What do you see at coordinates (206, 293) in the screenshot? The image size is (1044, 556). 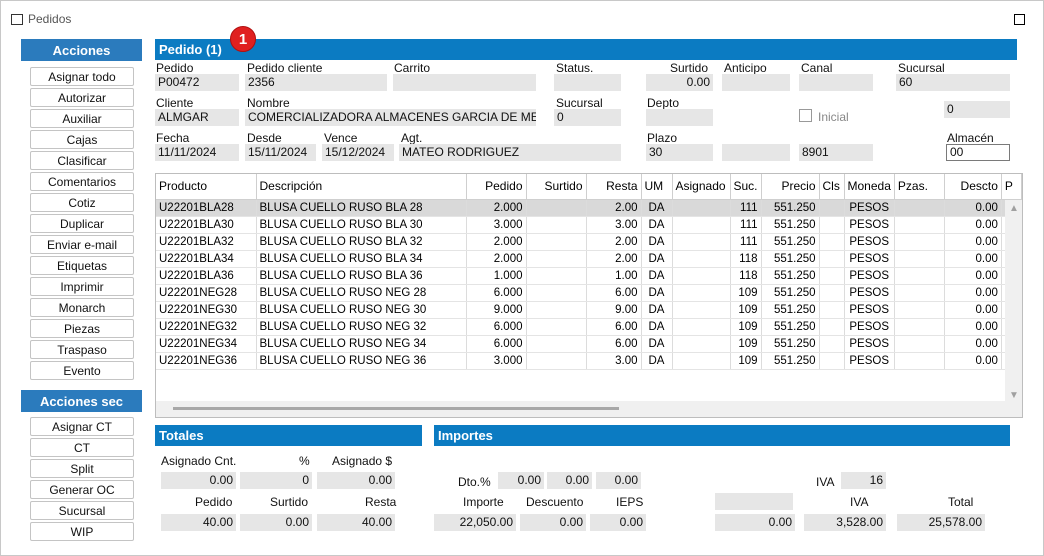 I see `table-cell: U22201NEG28` at bounding box center [206, 293].